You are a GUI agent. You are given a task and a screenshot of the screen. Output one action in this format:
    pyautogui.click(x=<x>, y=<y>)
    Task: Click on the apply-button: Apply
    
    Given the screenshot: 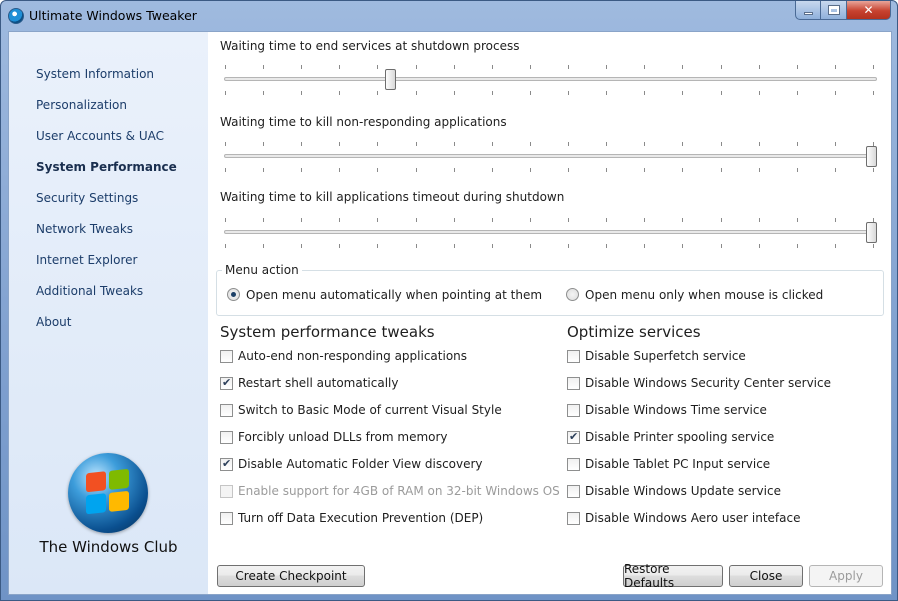 What is the action you would take?
    pyautogui.click(x=846, y=576)
    